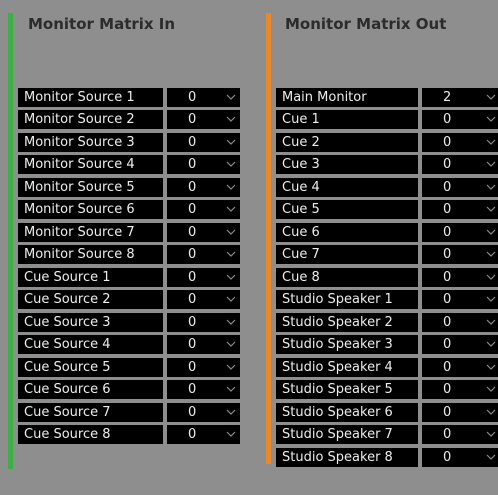 This screenshot has height=495, width=498. I want to click on out-row: Studio Speaker 6 0, so click(387, 412).